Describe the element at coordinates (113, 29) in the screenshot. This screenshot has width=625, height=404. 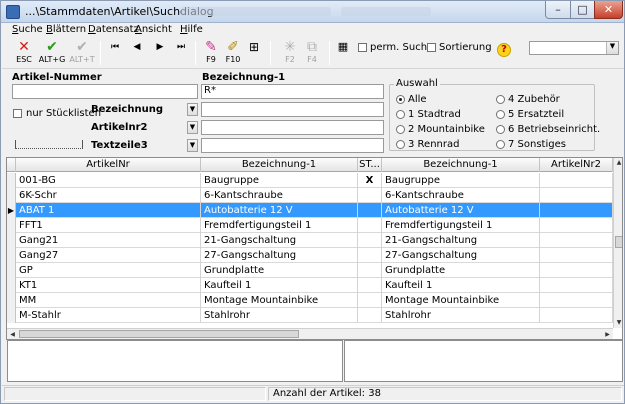
I see `menu-datensatz: Datensatz` at that location.